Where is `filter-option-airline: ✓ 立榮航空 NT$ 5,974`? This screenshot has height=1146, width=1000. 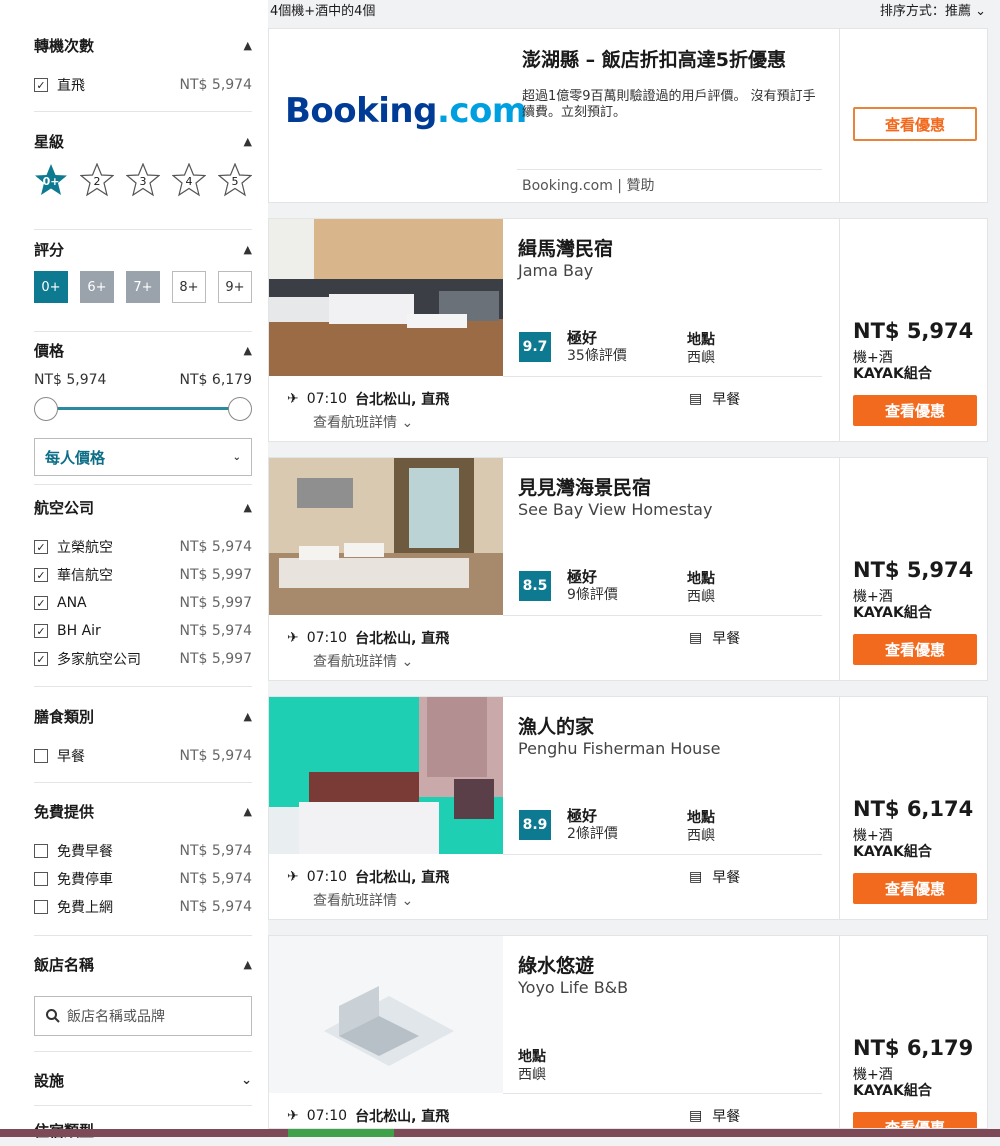
filter-option-airline: ✓ 立榮航空 NT$ 5,974 is located at coordinates (143, 547).